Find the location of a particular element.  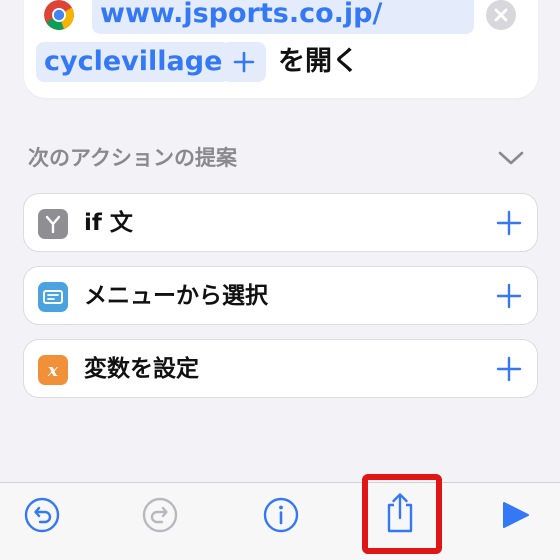

highlight-box is located at coordinates (402, 514).